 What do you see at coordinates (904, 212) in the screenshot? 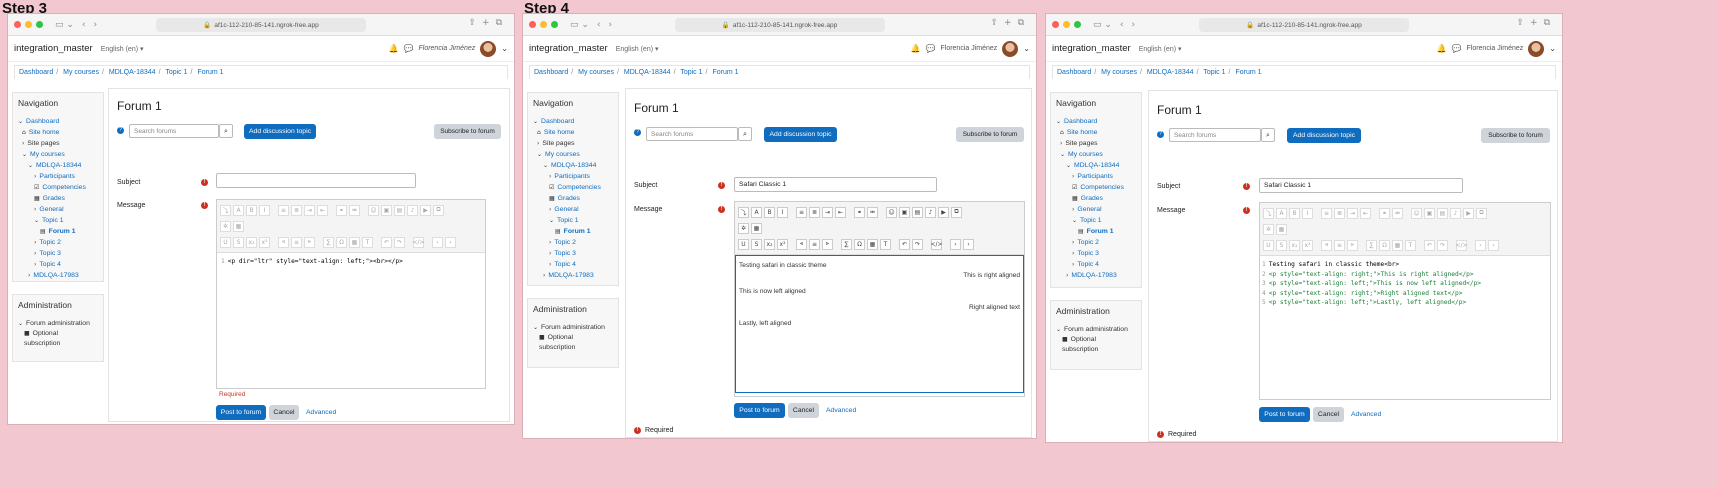
I see `image-icon: ▣` at bounding box center [904, 212].